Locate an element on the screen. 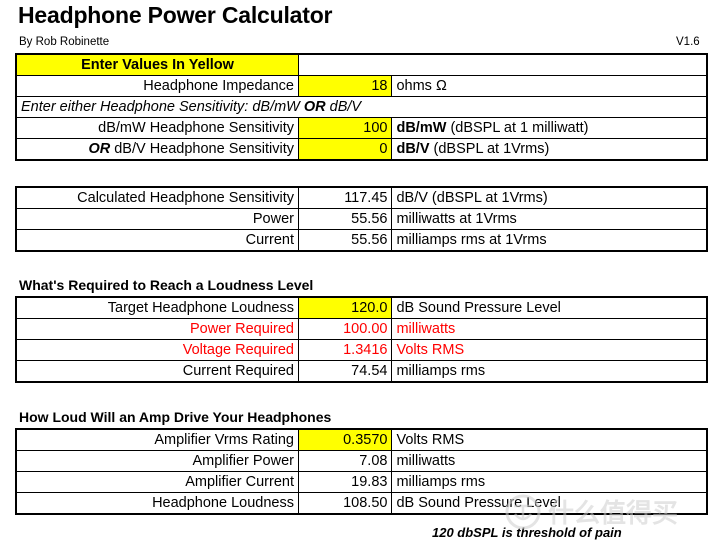  amp-current-label: Amplifier Current is located at coordinates (157, 482).